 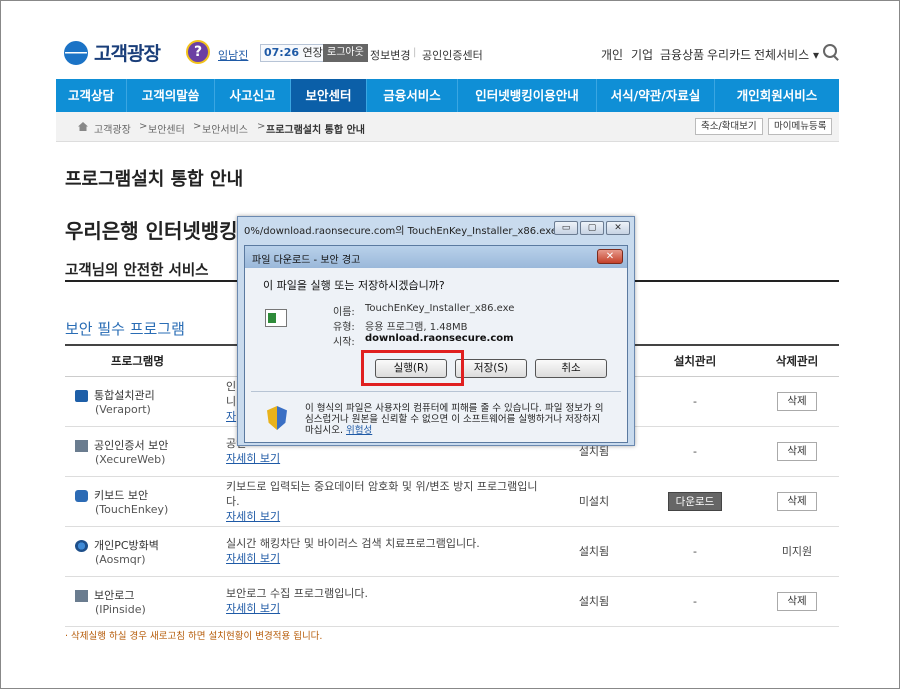 What do you see at coordinates (436, 257) in the screenshot?
I see `dialog-title-bar: 파일 다운로드 - 보안 경고 ✕` at bounding box center [436, 257].